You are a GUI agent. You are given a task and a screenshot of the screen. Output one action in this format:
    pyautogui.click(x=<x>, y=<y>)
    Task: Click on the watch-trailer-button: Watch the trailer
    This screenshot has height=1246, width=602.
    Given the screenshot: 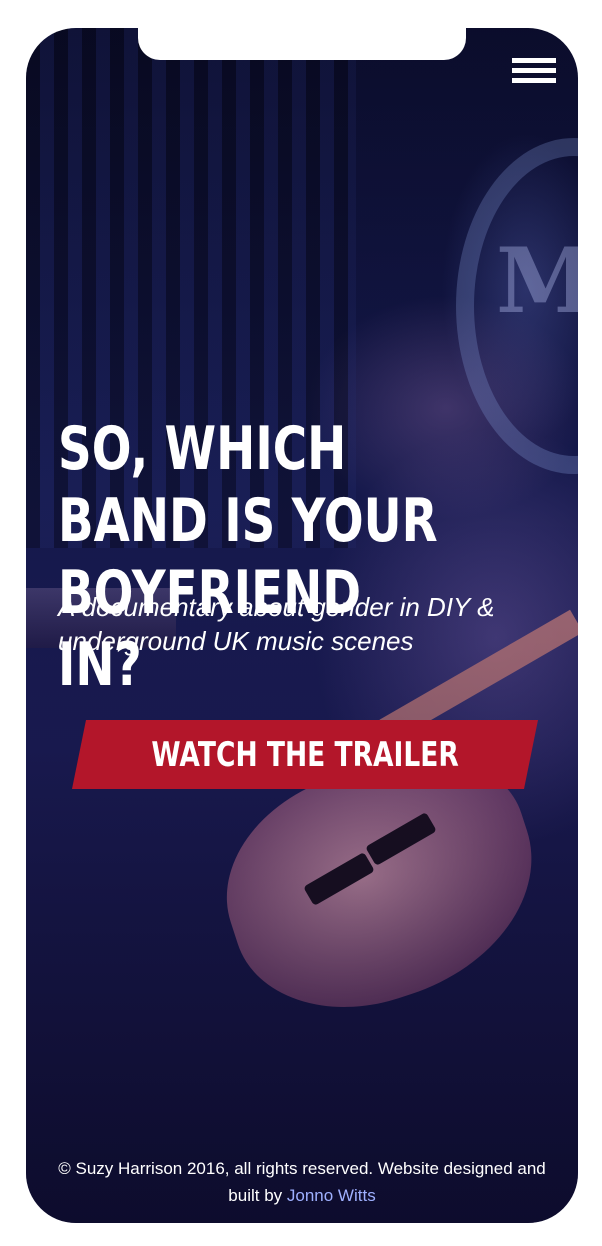 What is the action you would take?
    pyautogui.click(x=305, y=754)
    